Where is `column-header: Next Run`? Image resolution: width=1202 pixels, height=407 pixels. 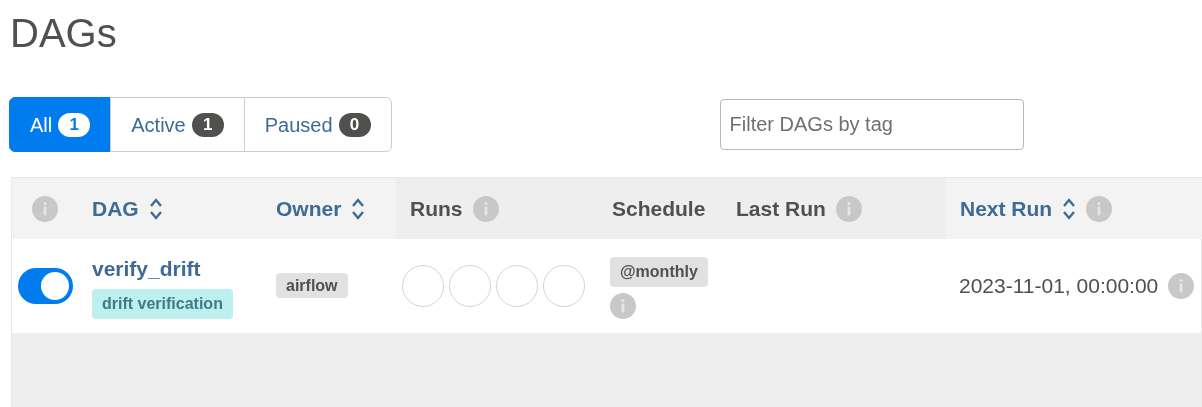
column-header: Next Run is located at coordinates (1074, 208).